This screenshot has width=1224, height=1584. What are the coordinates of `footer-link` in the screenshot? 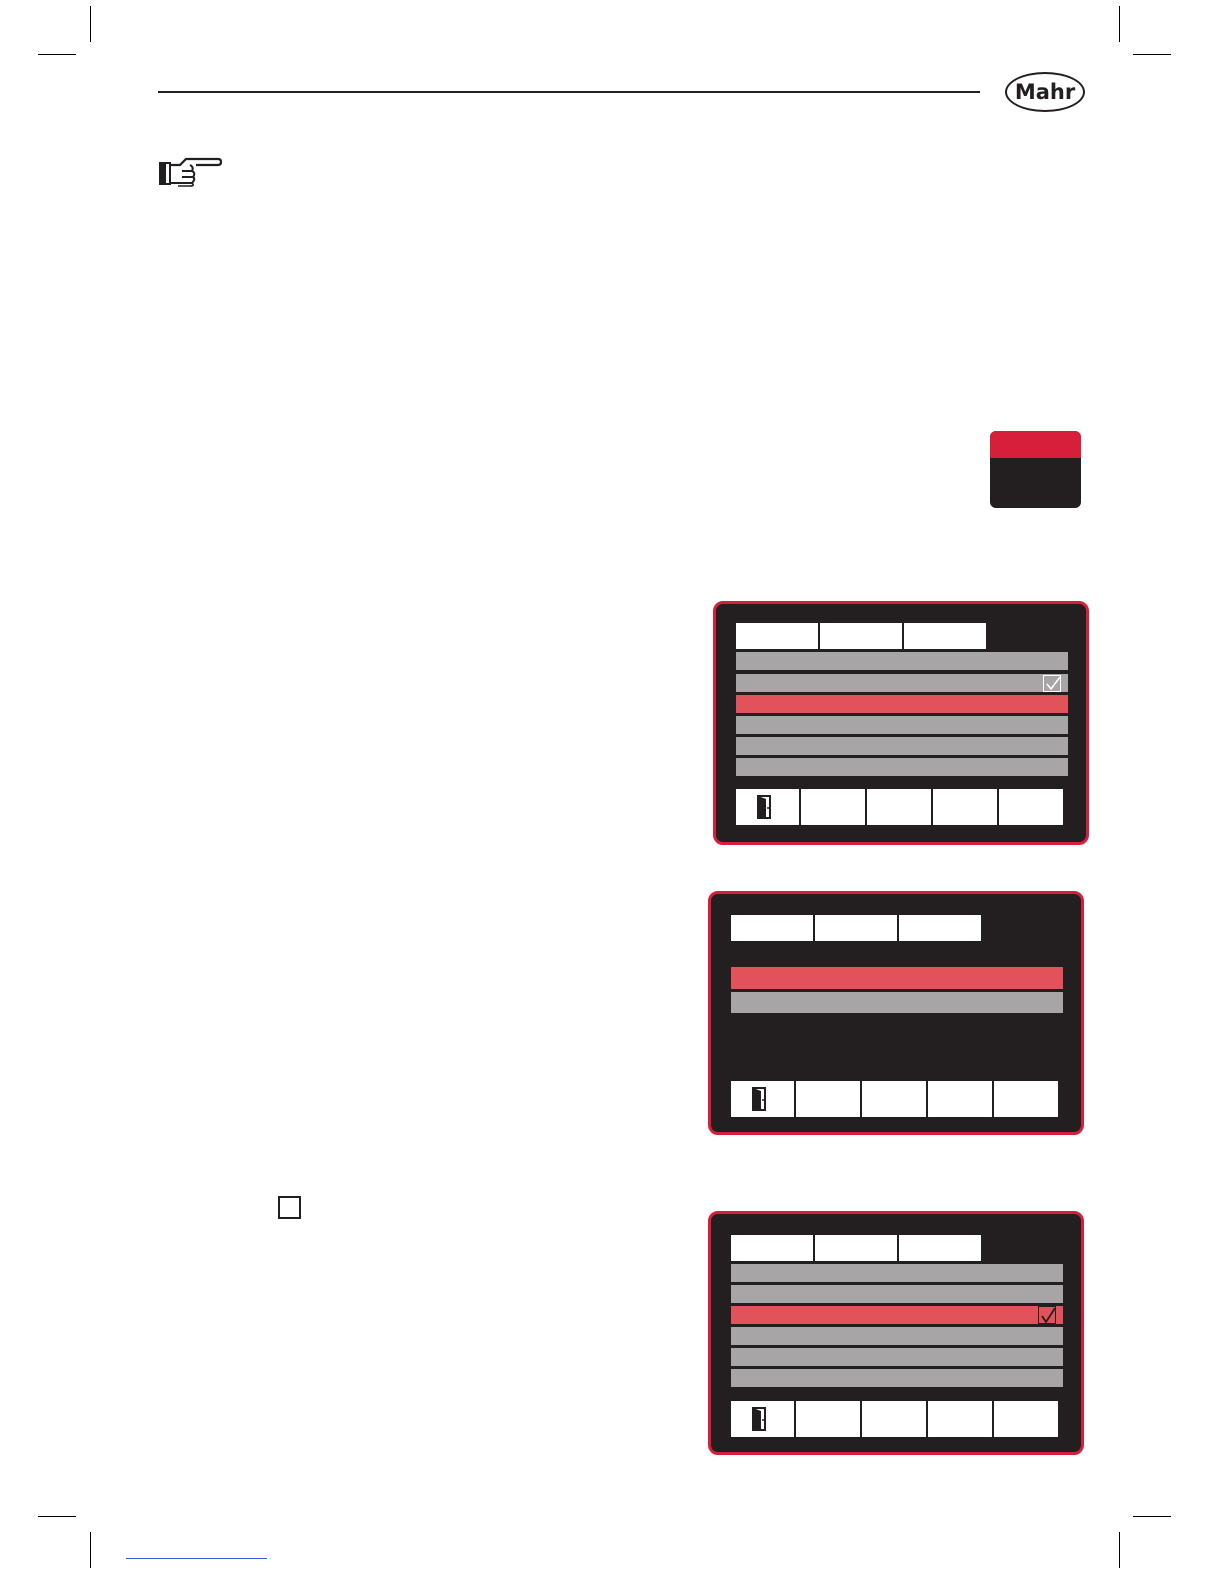 It's located at (196, 1558).